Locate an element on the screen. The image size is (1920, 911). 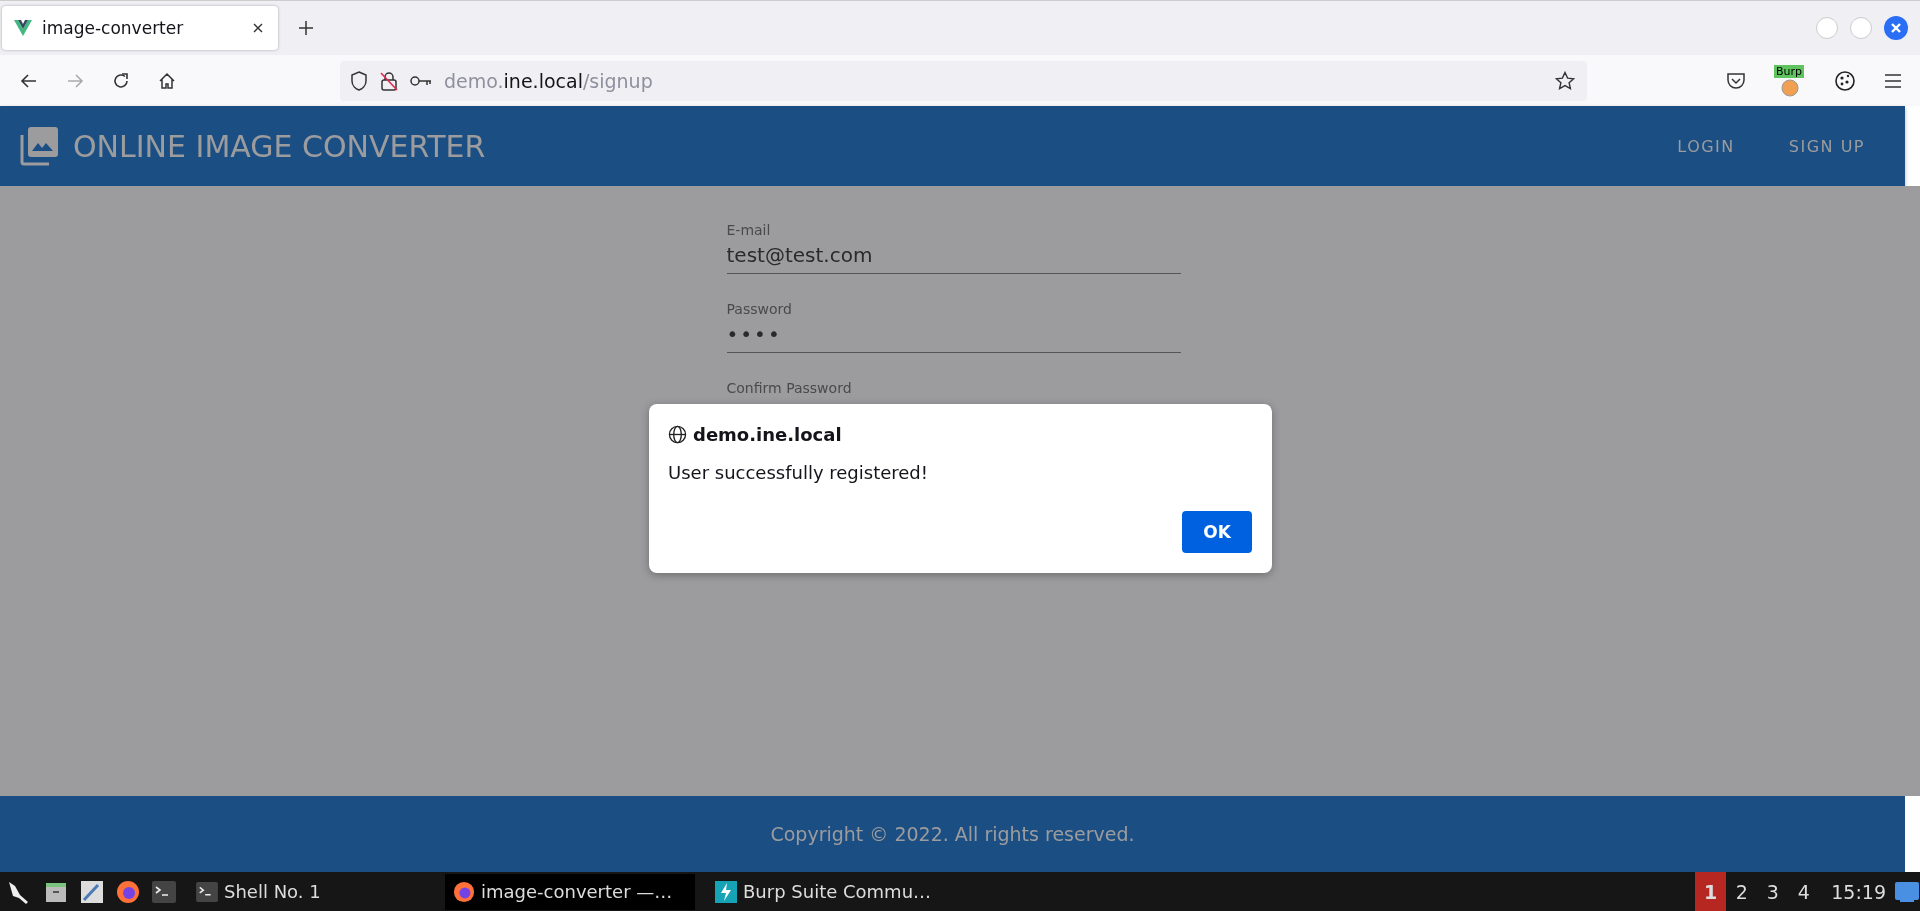
key-icon is located at coordinates (421, 80).